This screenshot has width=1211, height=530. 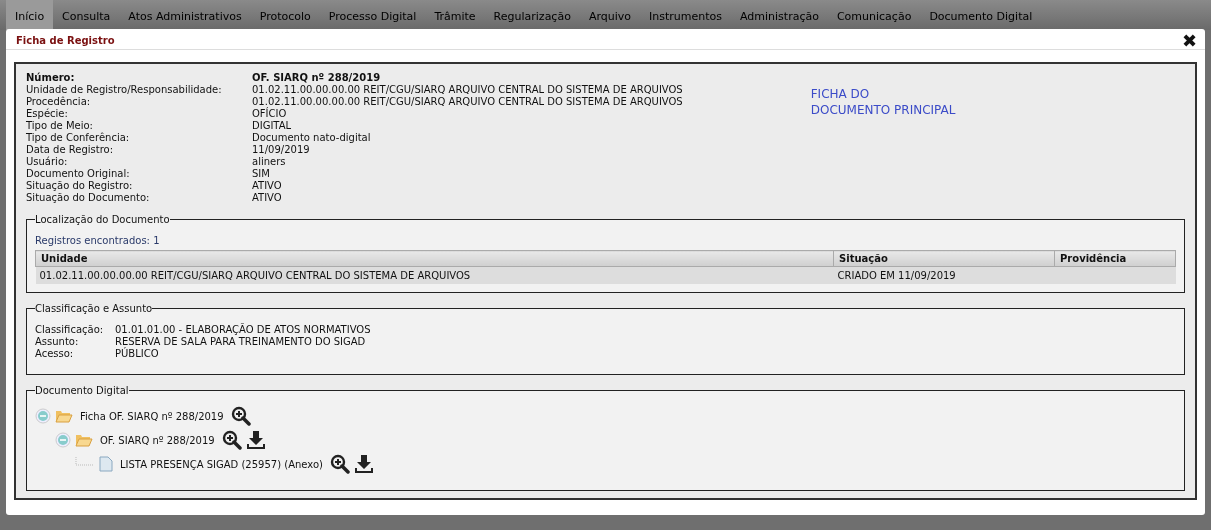 I want to click on menu-item: Processo Digital, so click(x=372, y=15).